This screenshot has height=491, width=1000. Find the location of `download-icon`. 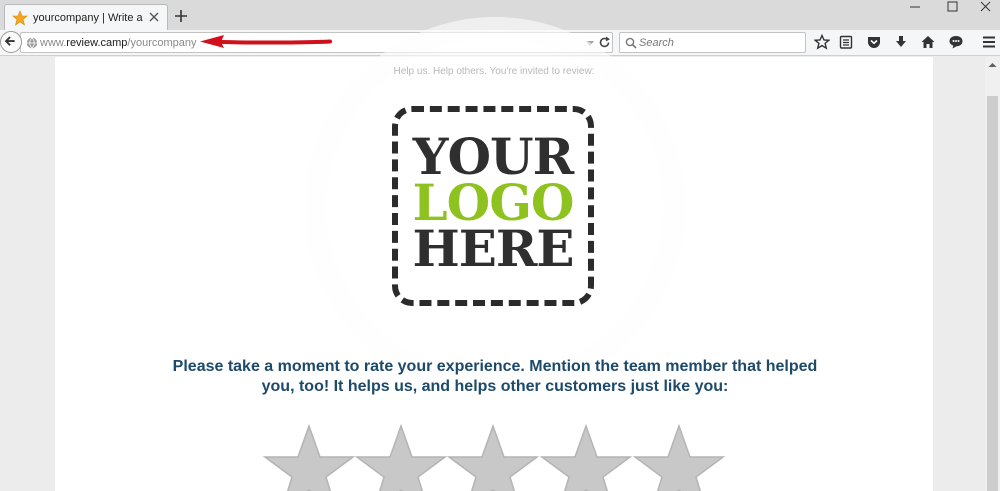

download-icon is located at coordinates (901, 42).